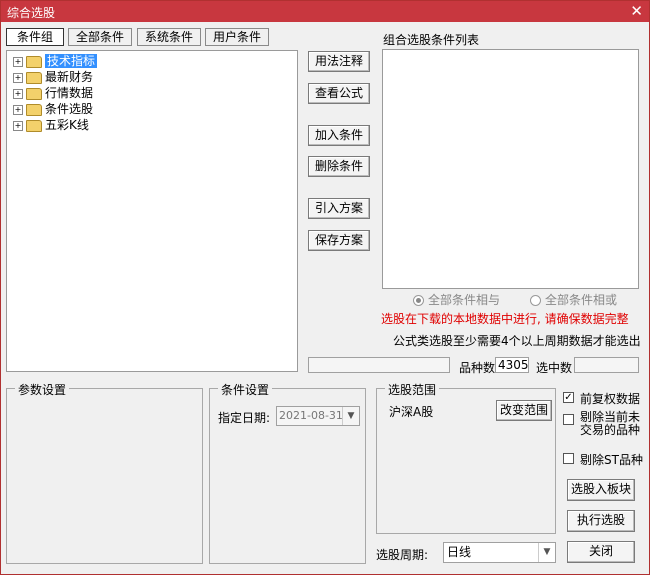 The image size is (650, 575). Describe the element at coordinates (581, 300) in the screenshot. I see `radio-label: 全部条件相或` at that location.